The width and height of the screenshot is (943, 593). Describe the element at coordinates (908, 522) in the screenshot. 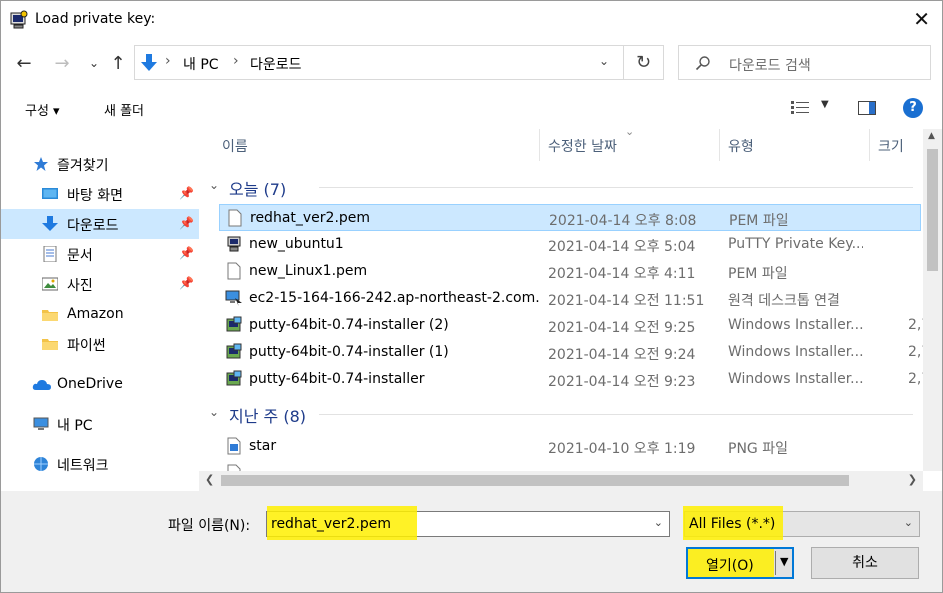

I see `filter-dropdown-icon: ⌄` at that location.